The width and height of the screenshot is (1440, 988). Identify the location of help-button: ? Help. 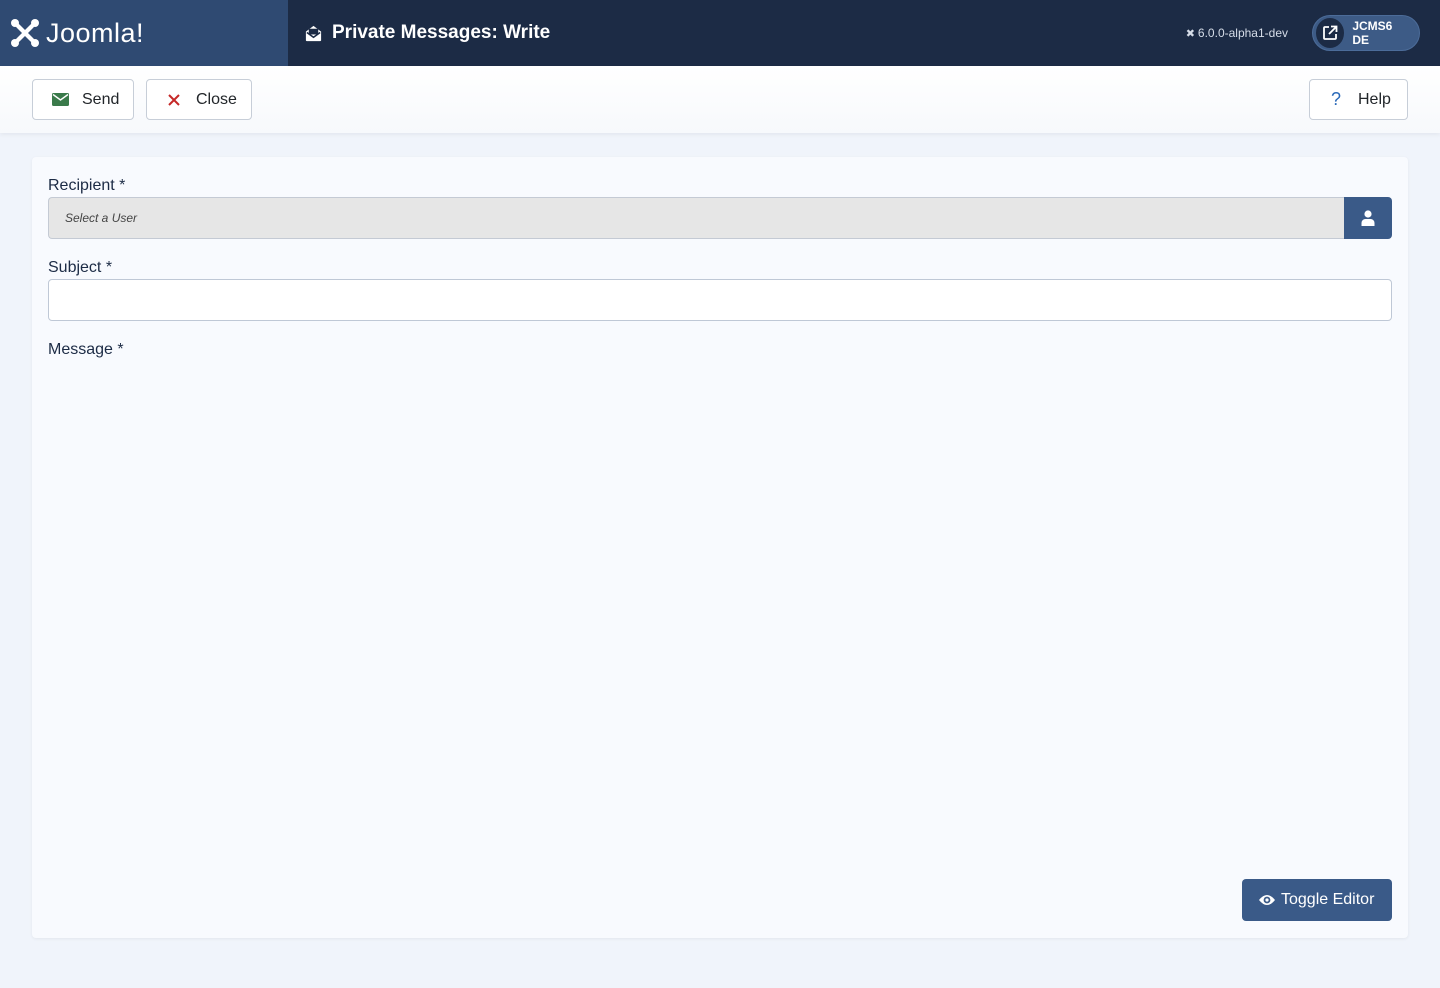
(1358, 99).